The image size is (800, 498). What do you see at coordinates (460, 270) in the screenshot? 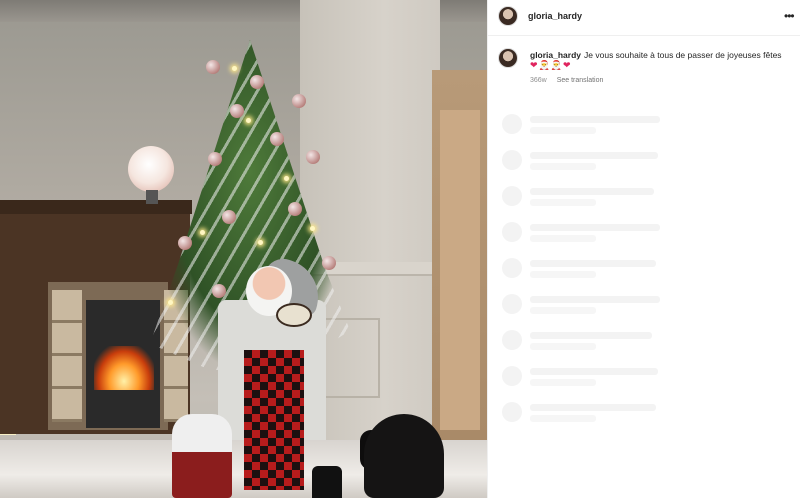
I see `door` at bounding box center [460, 270].